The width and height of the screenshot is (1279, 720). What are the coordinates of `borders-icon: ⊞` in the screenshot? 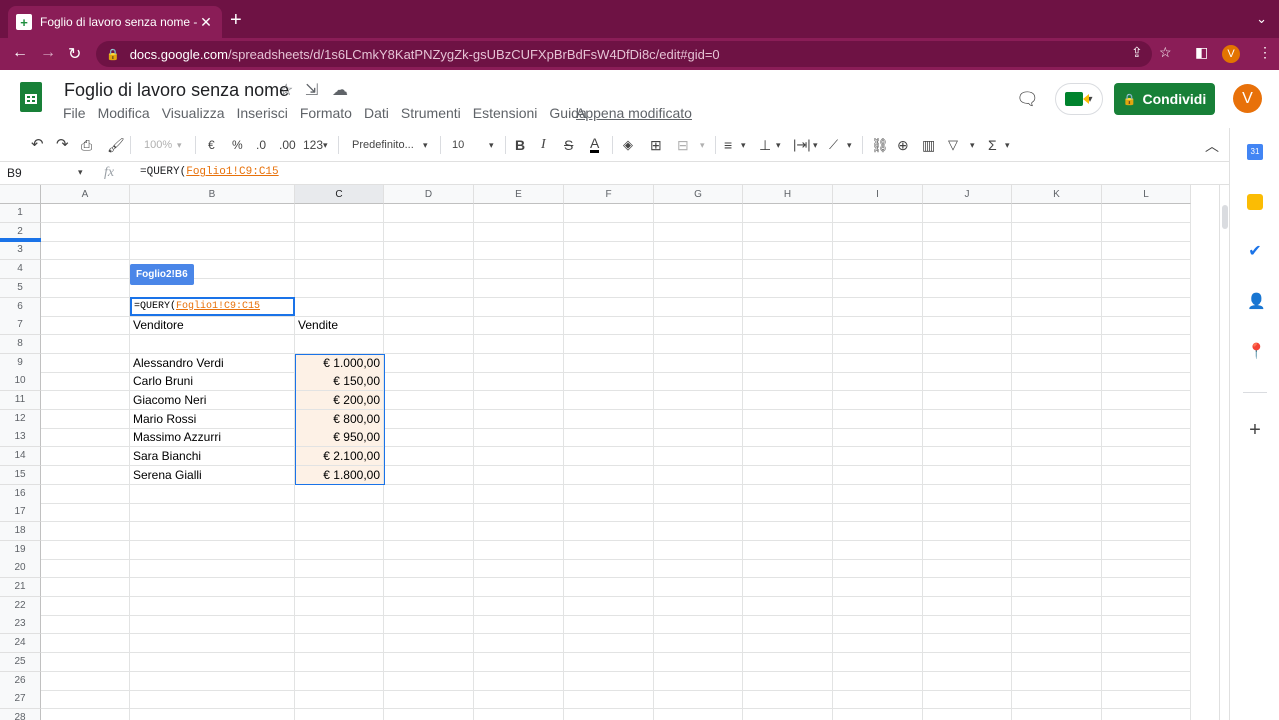 It's located at (656, 145).